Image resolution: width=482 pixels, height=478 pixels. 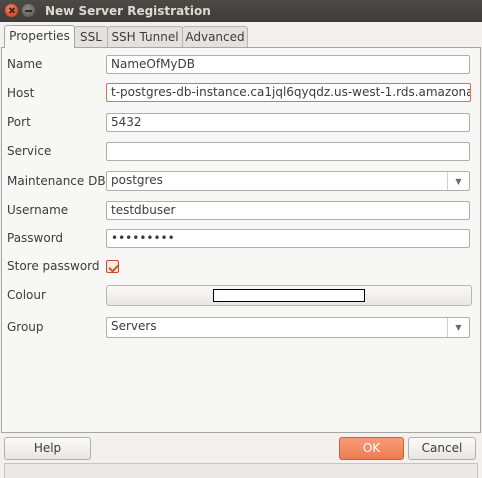 I want to click on colour-picker-button, so click(x=289, y=295).